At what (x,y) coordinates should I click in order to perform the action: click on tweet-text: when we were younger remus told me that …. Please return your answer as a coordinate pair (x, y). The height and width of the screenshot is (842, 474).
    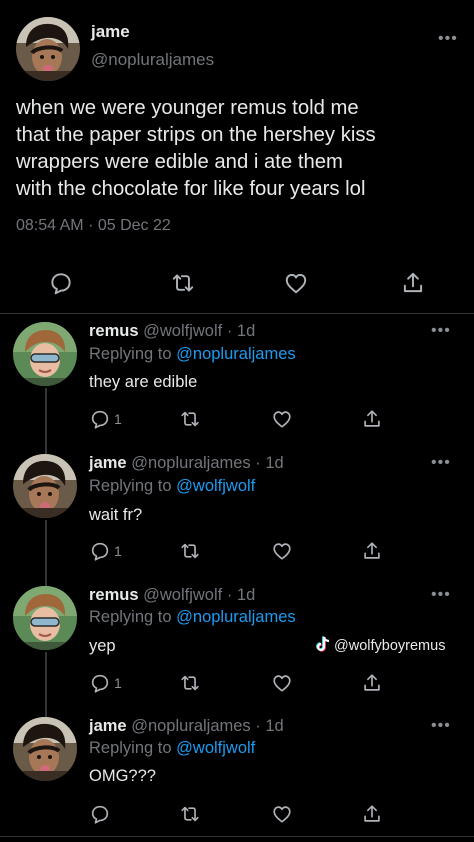
    Looking at the image, I should click on (196, 149).